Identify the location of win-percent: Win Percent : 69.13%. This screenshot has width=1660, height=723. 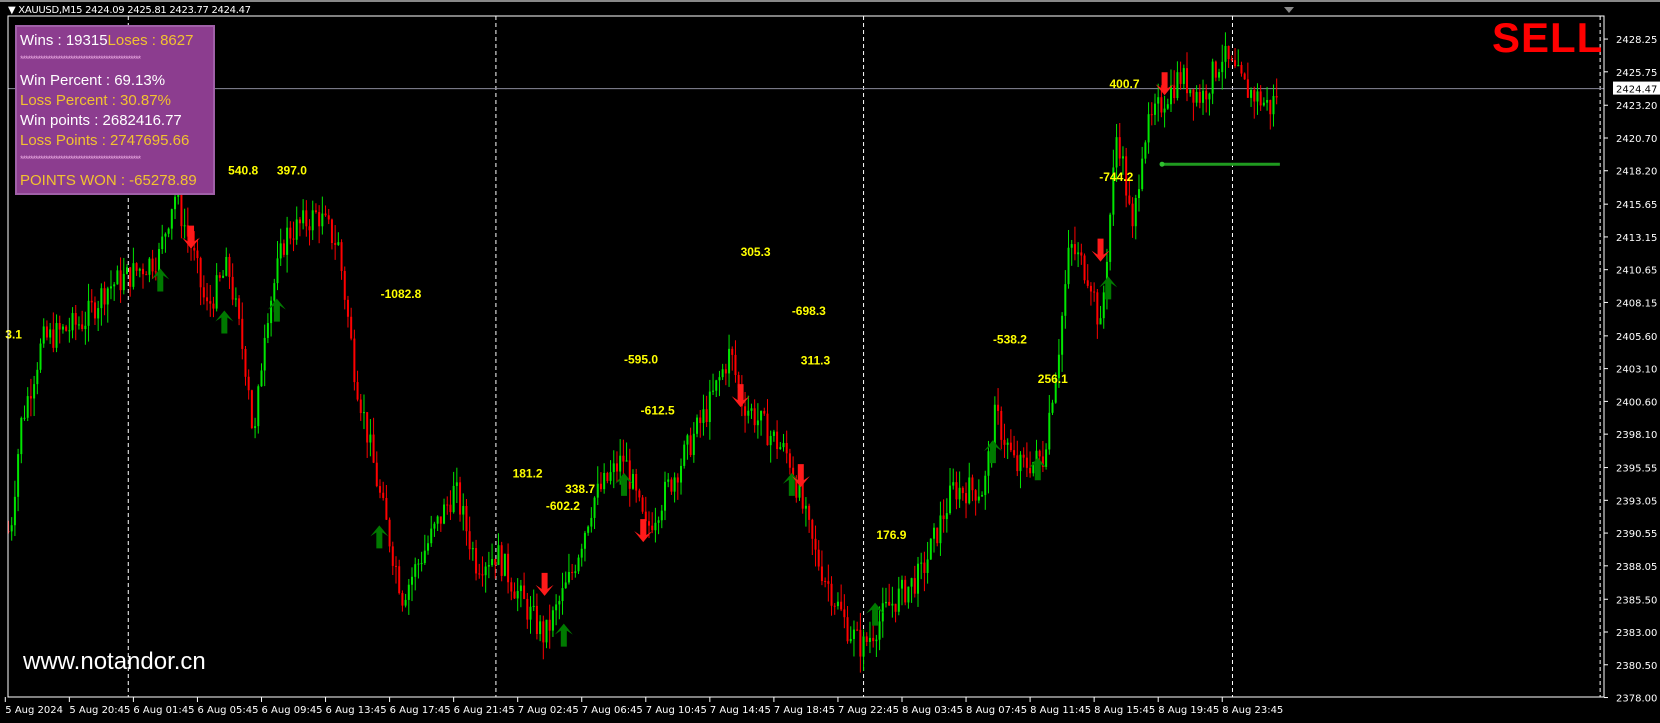
(93, 80).